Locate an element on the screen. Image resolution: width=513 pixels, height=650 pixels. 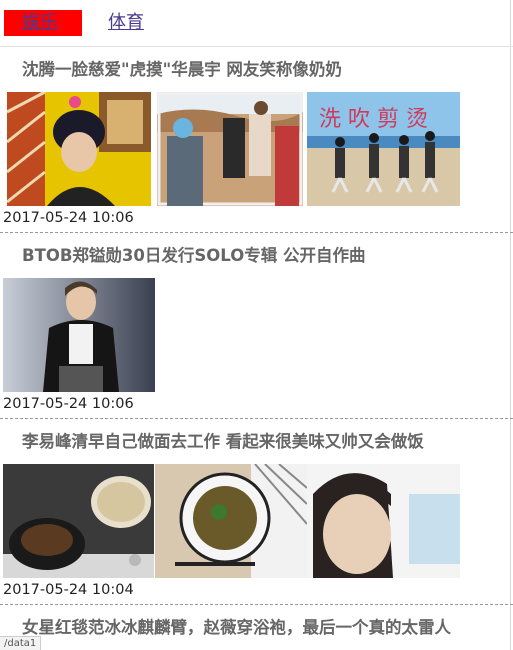
news-item: 女星红毯范冰冰麒麟臂，赵薇穿浴袍，最后一个真的太雷人 is located at coordinates (256, 627).